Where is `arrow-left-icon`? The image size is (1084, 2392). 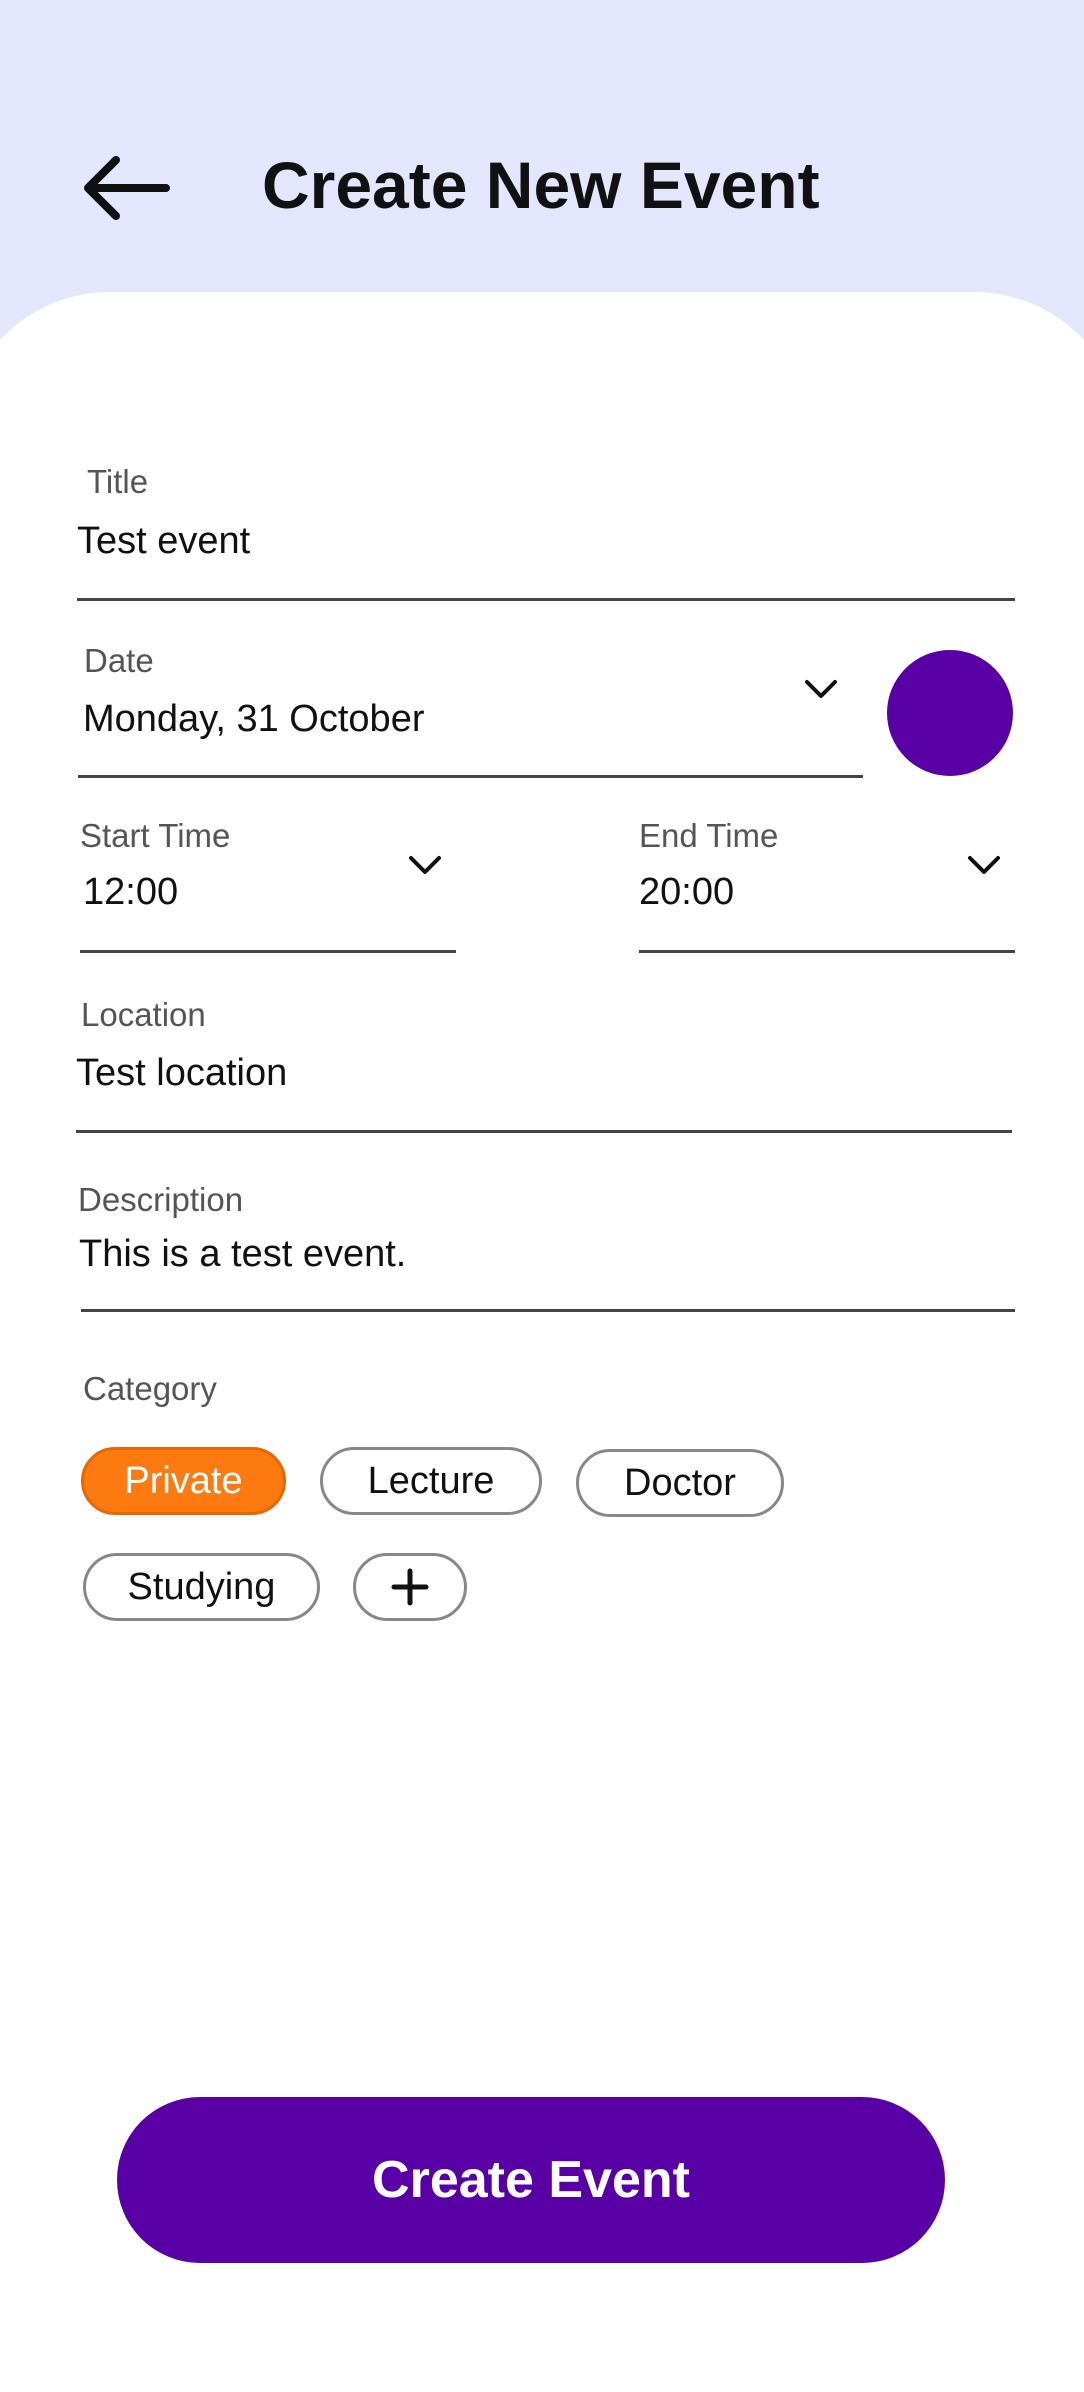
arrow-left-icon is located at coordinates (127, 188).